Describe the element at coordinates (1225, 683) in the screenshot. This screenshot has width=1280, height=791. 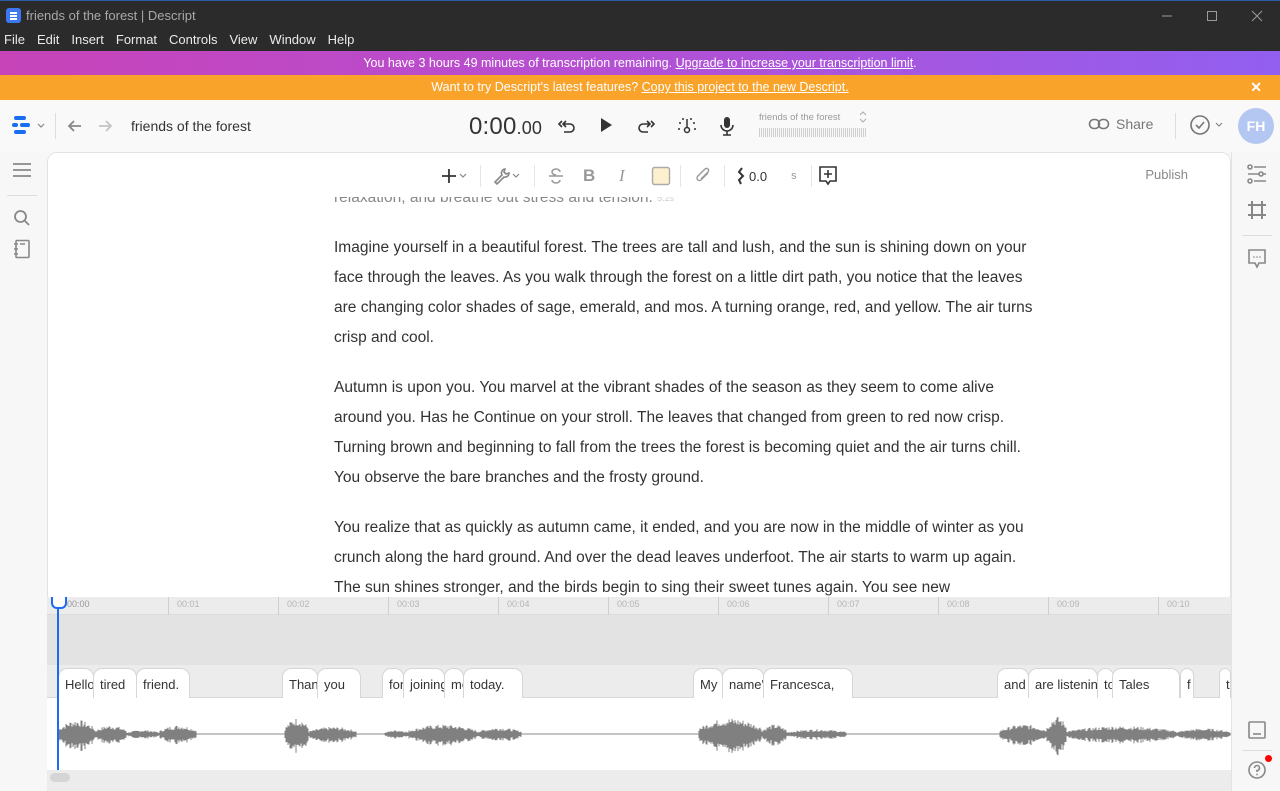
I see `word-chip: t` at that location.